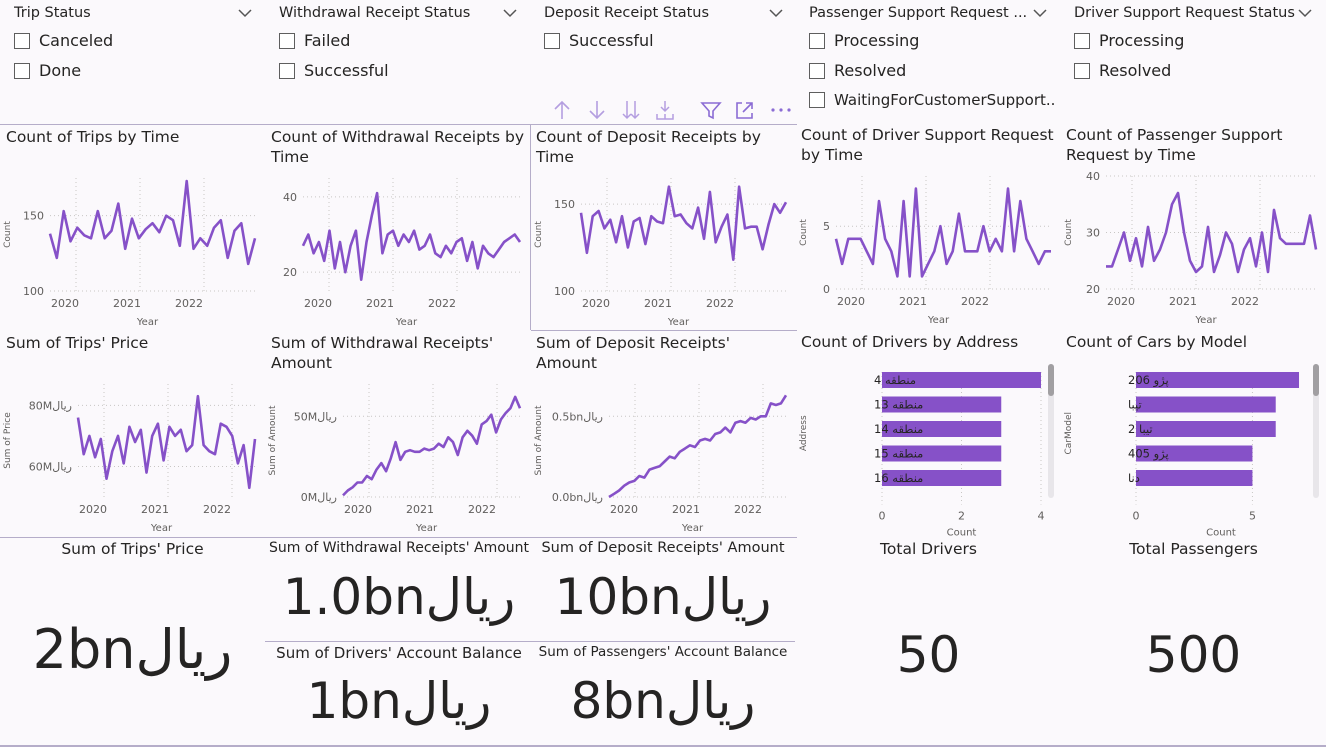  I want to click on y-axis-title: Count, so click(539, 234).